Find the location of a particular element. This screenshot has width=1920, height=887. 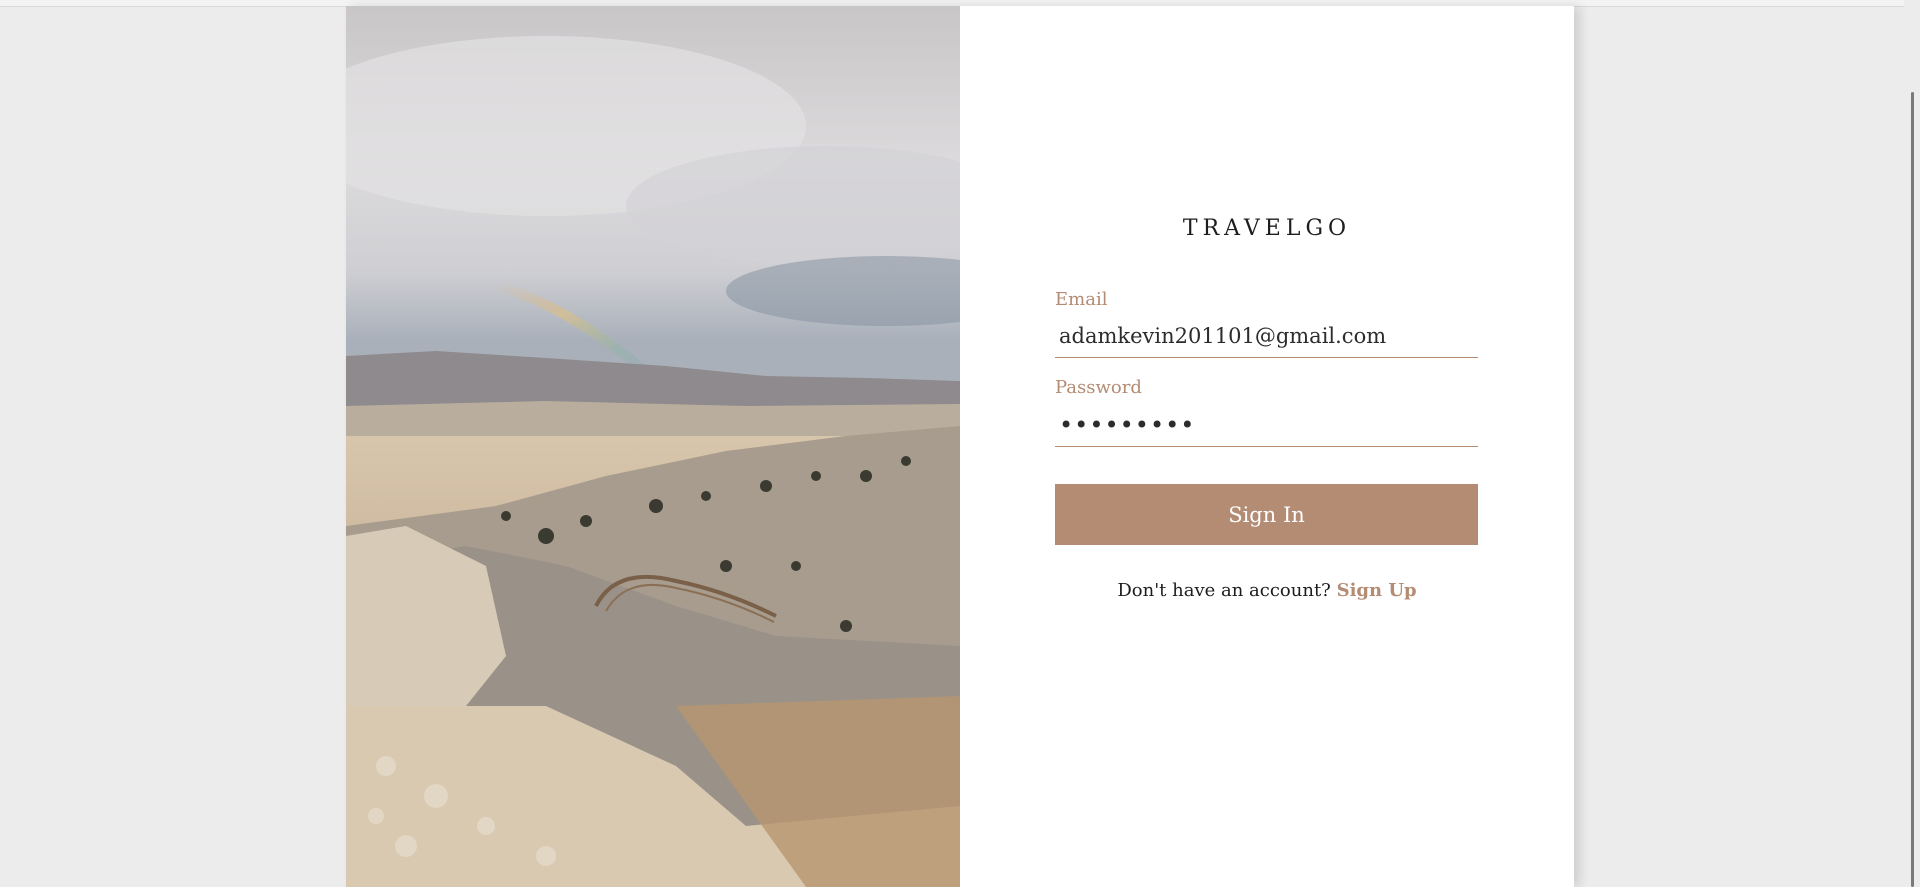

scrollbar-thumb is located at coordinates (1912, 489).